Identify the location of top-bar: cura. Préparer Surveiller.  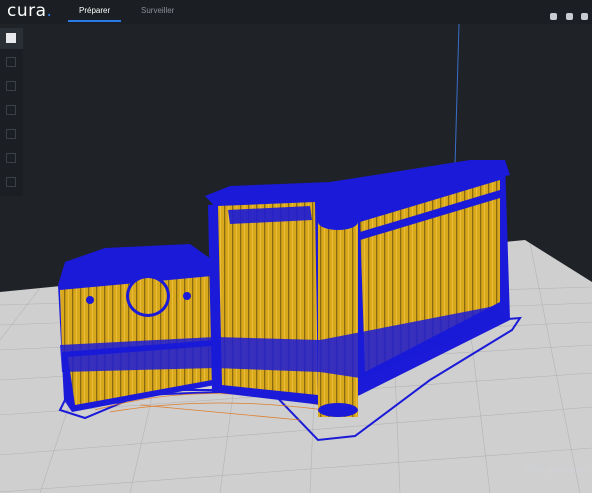
(296, 12).